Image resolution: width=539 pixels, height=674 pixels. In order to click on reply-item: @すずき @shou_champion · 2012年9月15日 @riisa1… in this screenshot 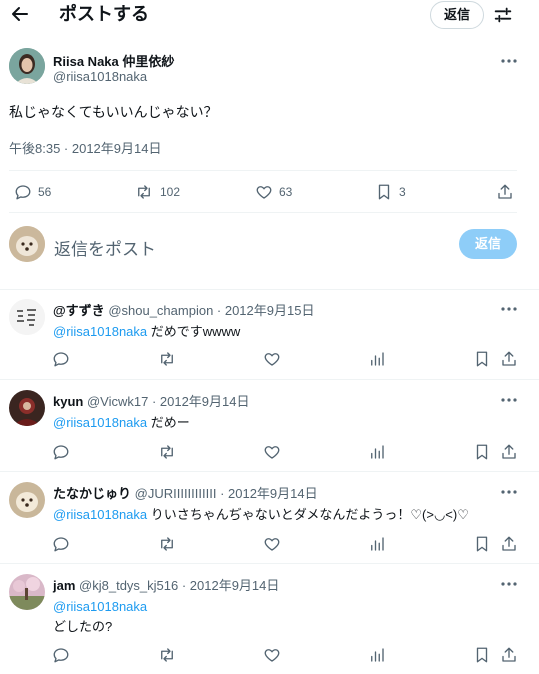, I will do `click(269, 334)`.